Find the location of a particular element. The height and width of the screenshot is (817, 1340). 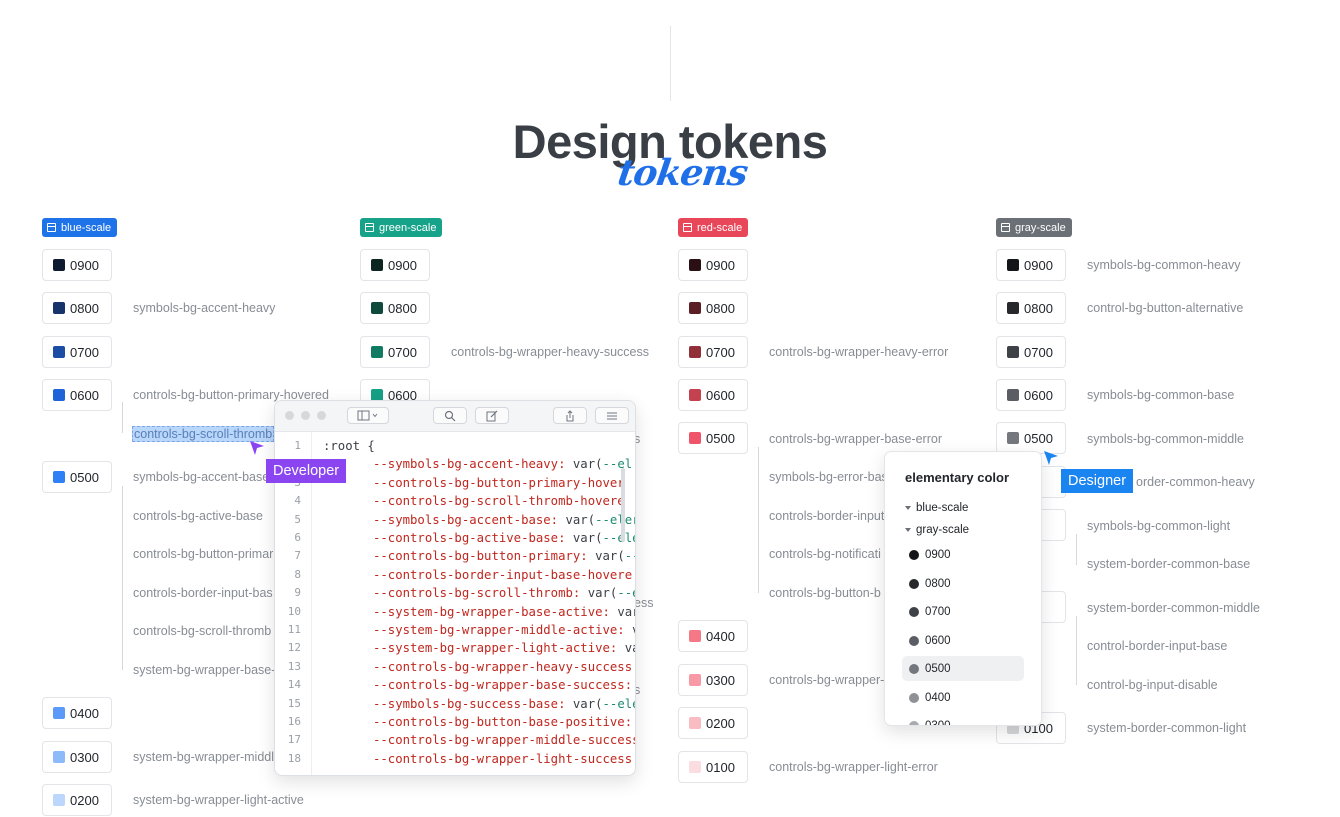

blue-chip-0300: 0300 is located at coordinates (77, 757).